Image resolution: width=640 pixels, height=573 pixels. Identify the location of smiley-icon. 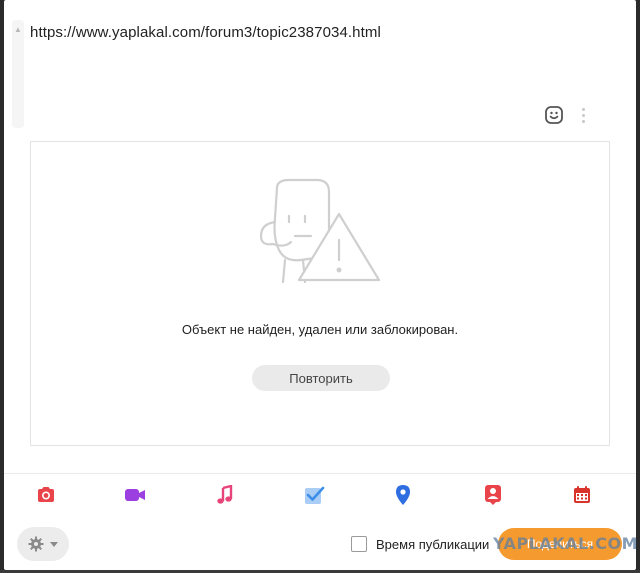
(554, 115).